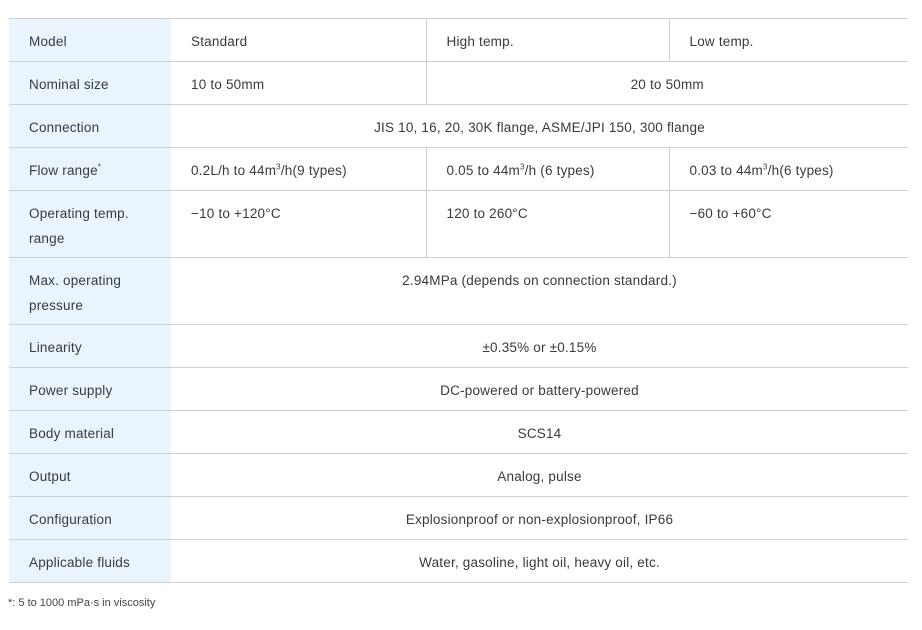  I want to click on flow-range-standard-suffix: /h(9 types), so click(313, 170).